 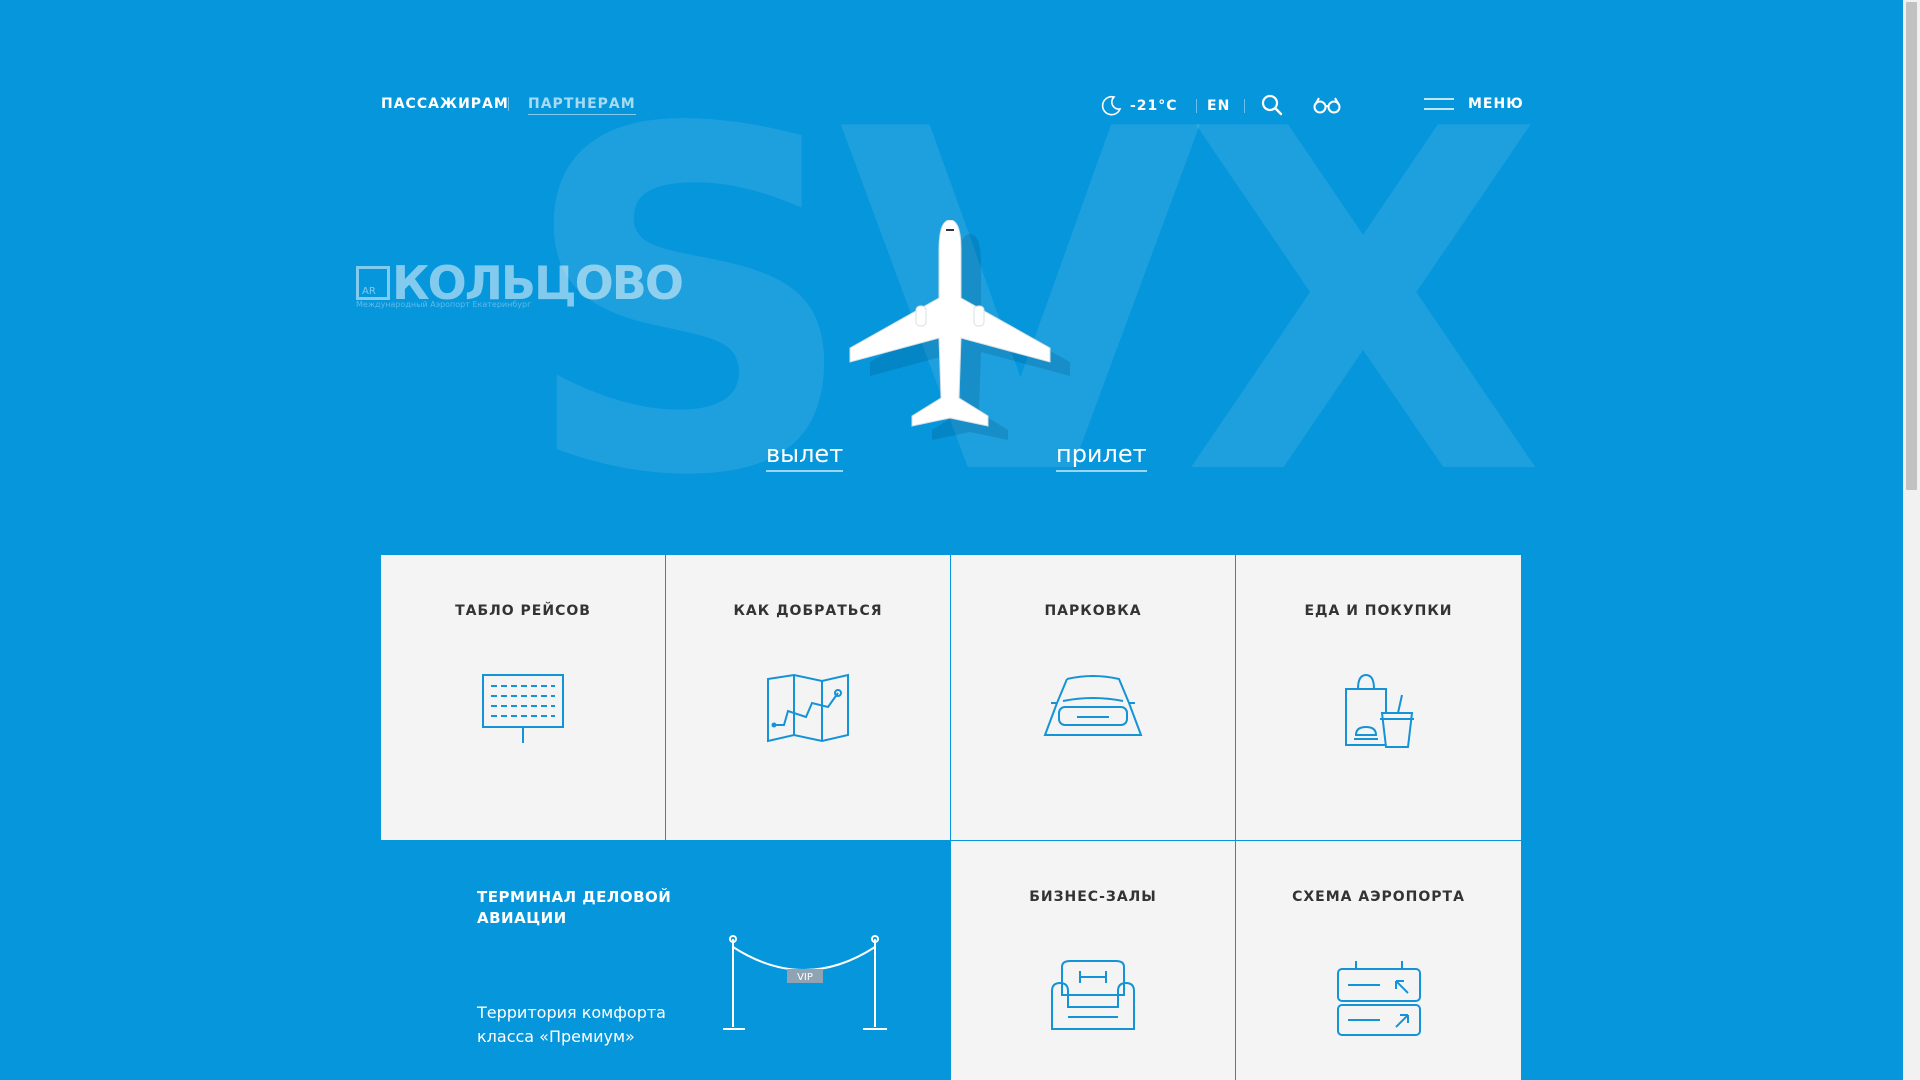 I want to click on logo-tagline: Международный Аэропорт Екатеринбург, so click(x=444, y=304).